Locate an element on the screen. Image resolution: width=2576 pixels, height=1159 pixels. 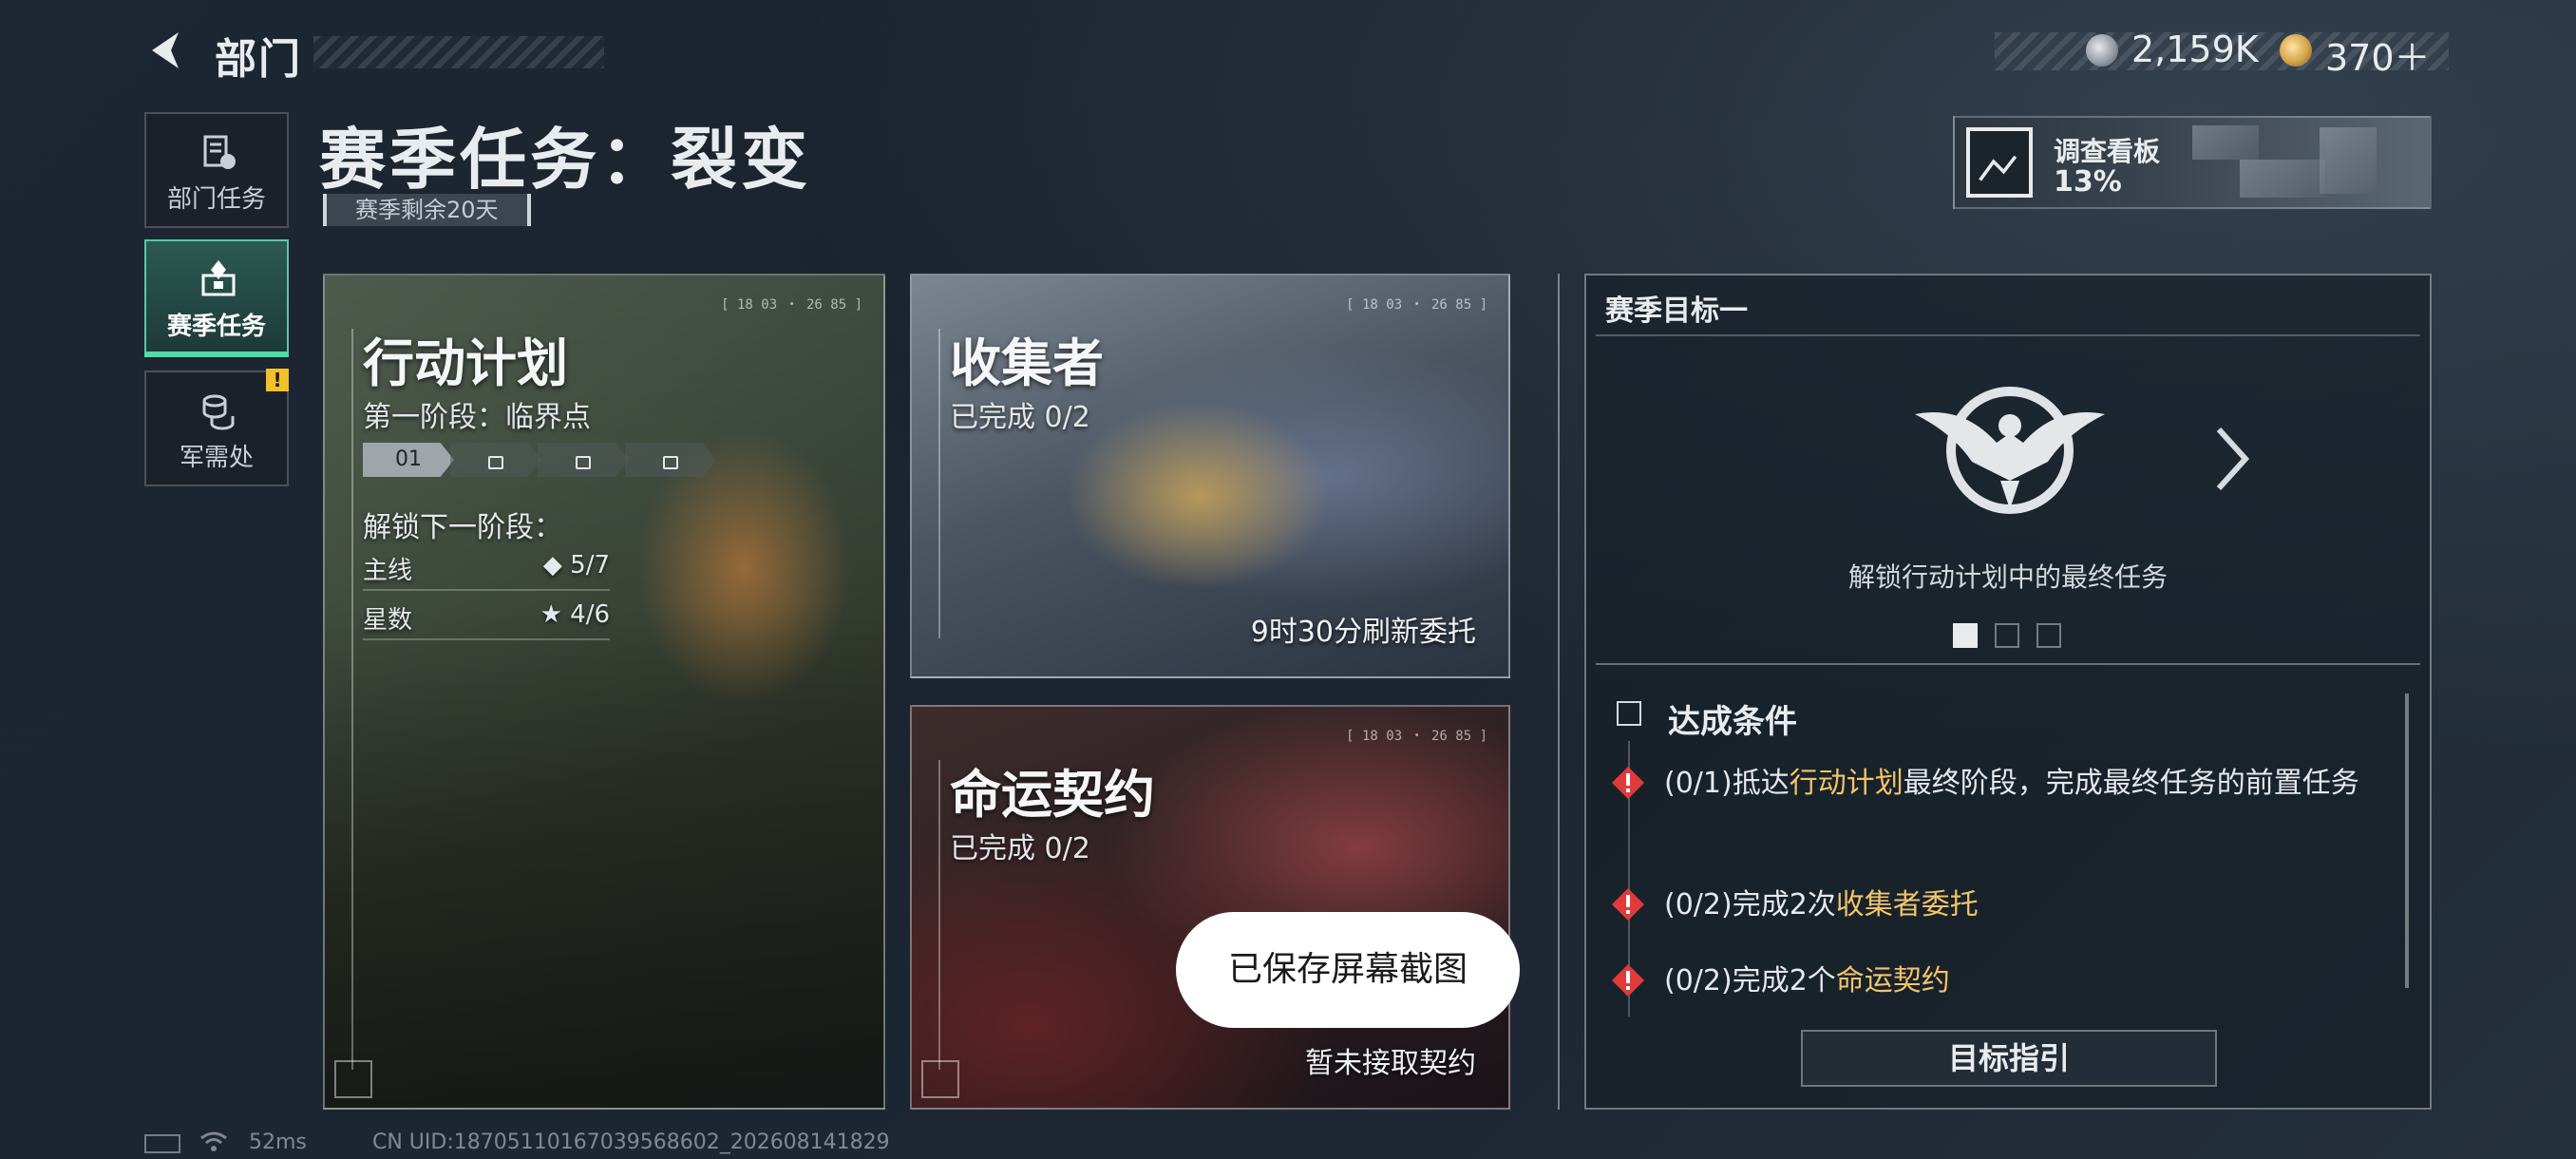
requirement-stars: 星数 ★ 4/6 is located at coordinates (486, 620).